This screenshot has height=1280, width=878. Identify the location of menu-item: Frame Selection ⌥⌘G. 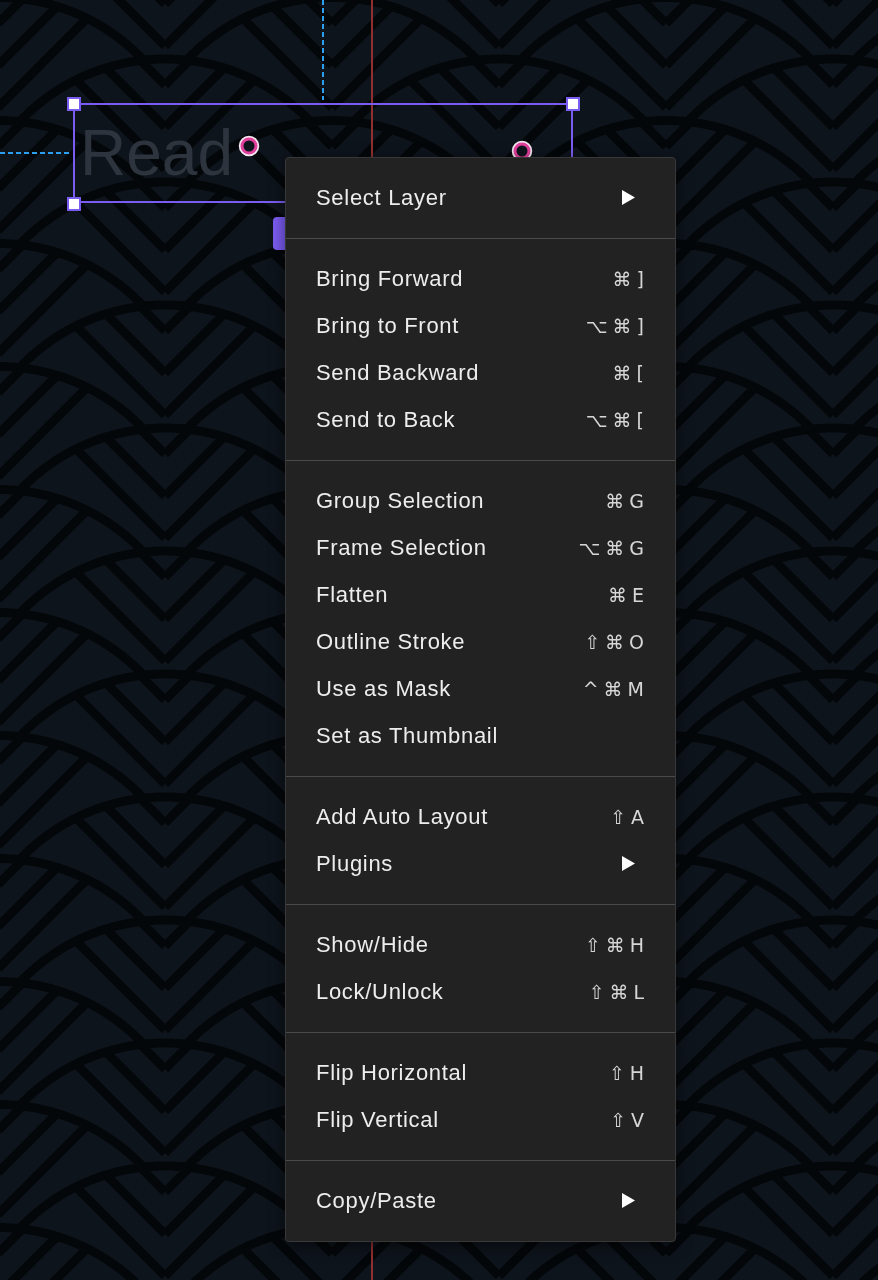
(480, 547).